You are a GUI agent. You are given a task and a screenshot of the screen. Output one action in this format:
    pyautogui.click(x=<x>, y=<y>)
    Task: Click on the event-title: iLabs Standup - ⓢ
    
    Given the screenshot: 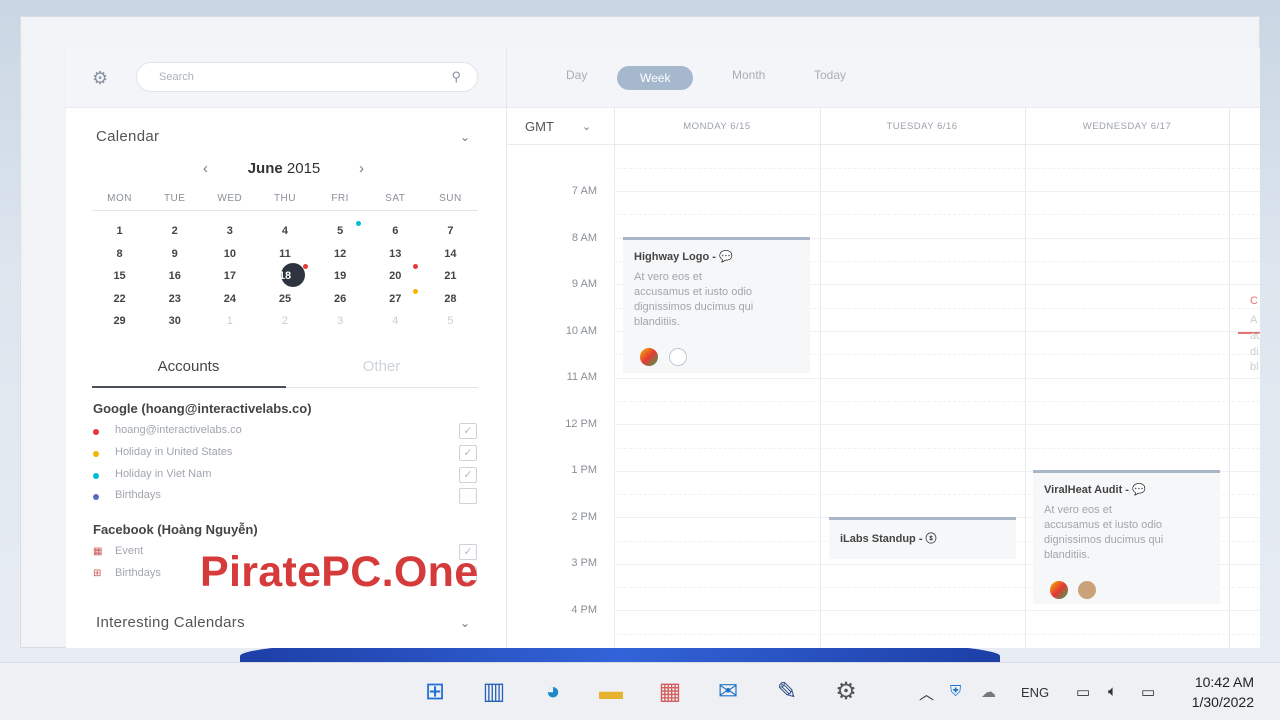 What is the action you would take?
    pyautogui.click(x=888, y=539)
    